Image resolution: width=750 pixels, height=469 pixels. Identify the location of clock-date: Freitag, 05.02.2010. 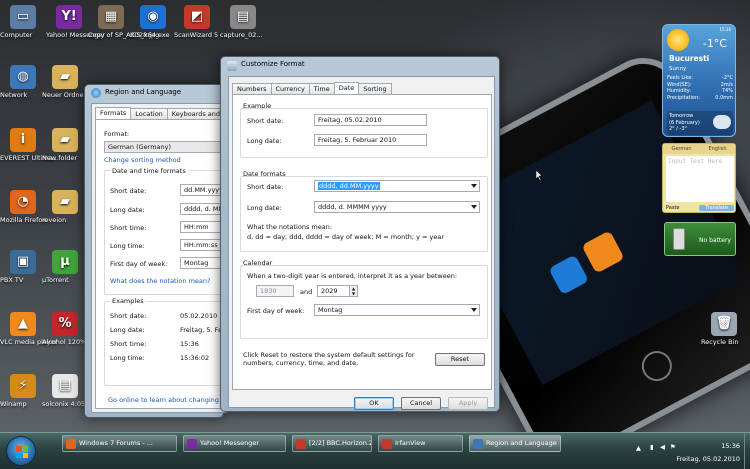
(708, 459).